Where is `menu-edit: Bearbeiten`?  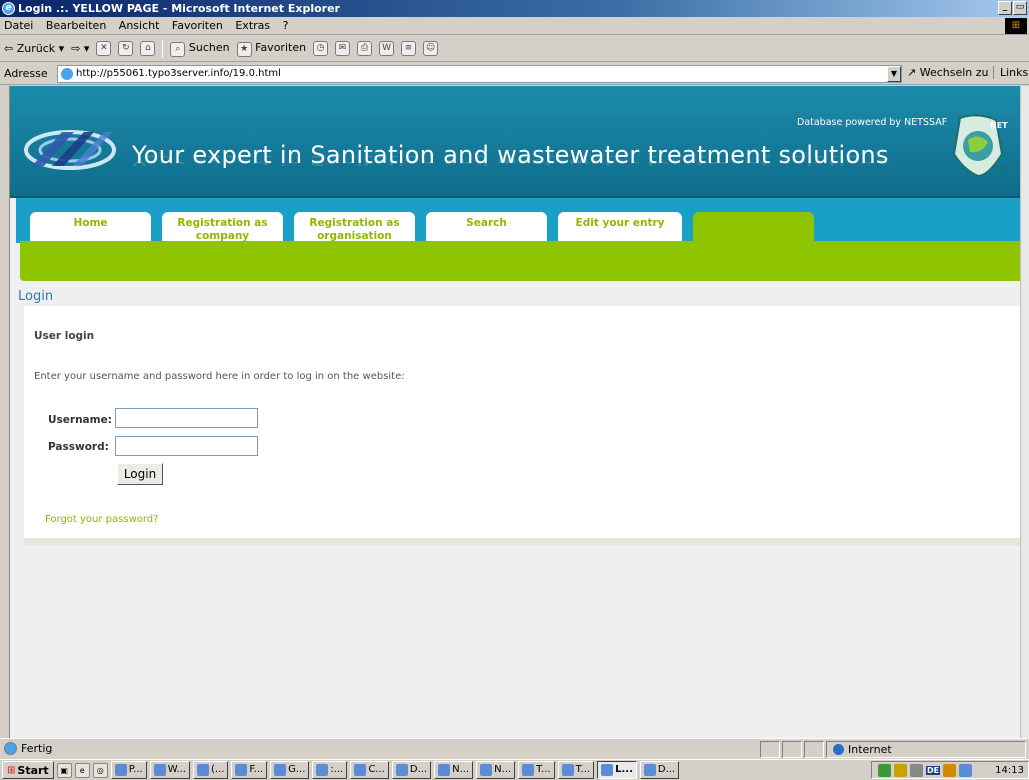
menu-edit: Bearbeiten is located at coordinates (76, 25).